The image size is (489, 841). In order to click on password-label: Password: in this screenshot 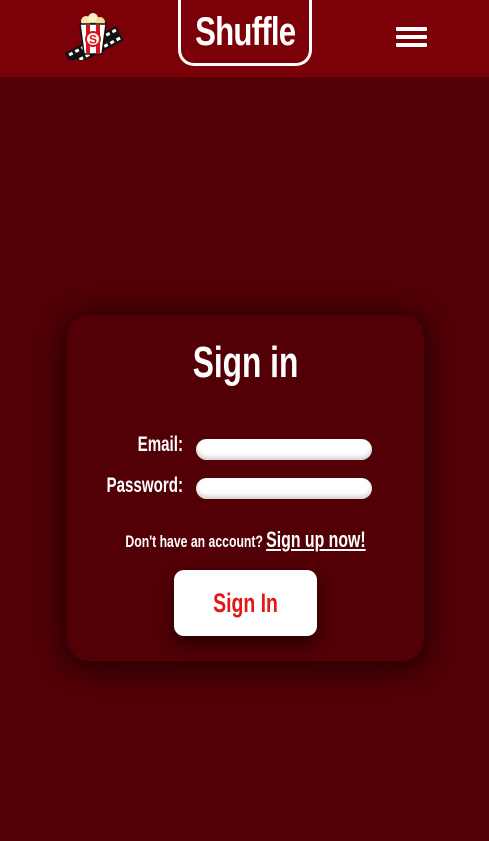, I will do `click(144, 485)`.